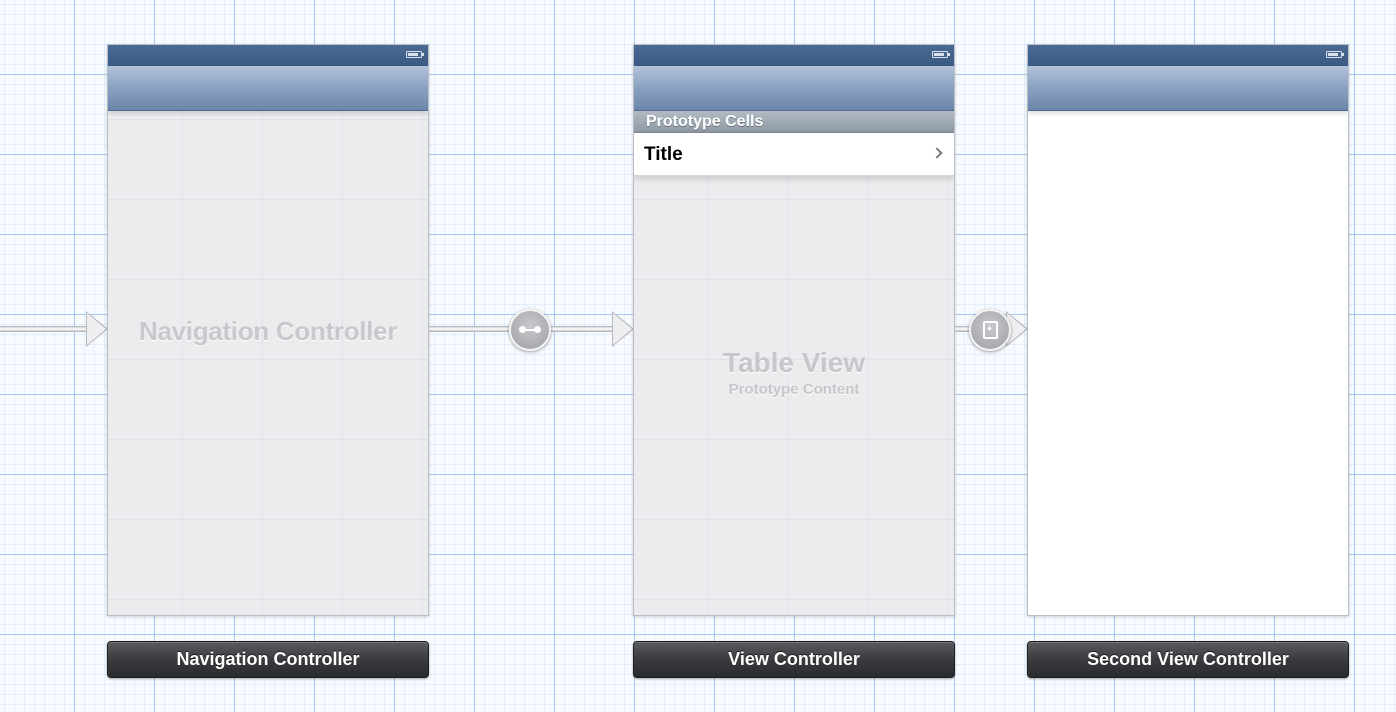 Image resolution: width=1396 pixels, height=712 pixels. What do you see at coordinates (1188, 659) in the screenshot?
I see `second-view-controller-label: Second View Controller` at bounding box center [1188, 659].